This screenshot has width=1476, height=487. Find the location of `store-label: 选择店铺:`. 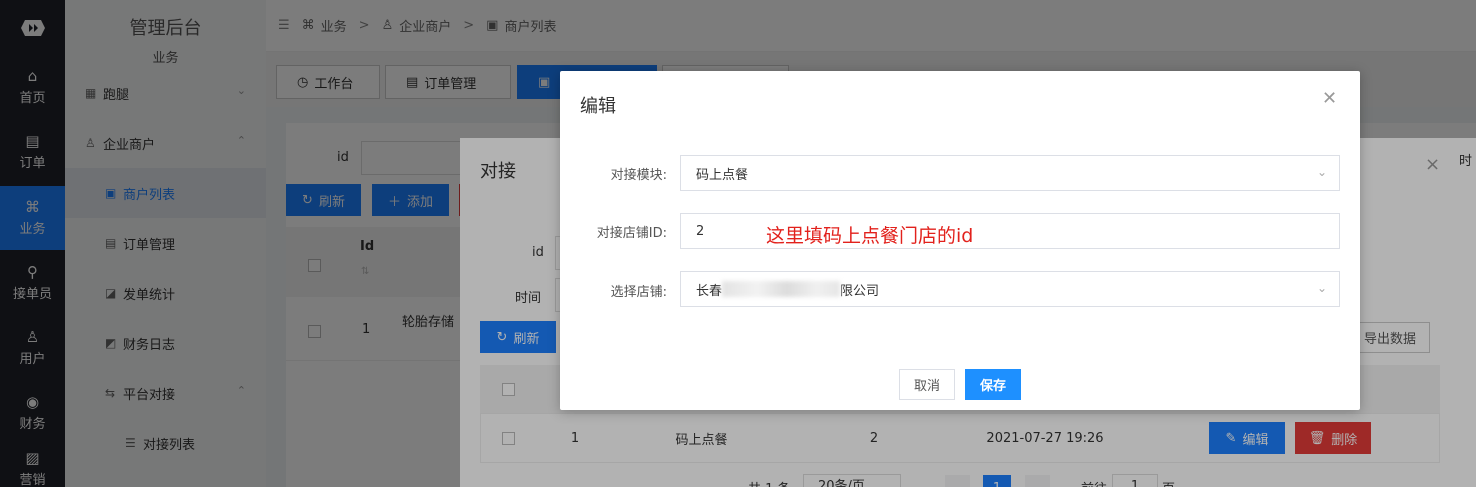

store-label: 选择店铺: is located at coordinates (638, 292).